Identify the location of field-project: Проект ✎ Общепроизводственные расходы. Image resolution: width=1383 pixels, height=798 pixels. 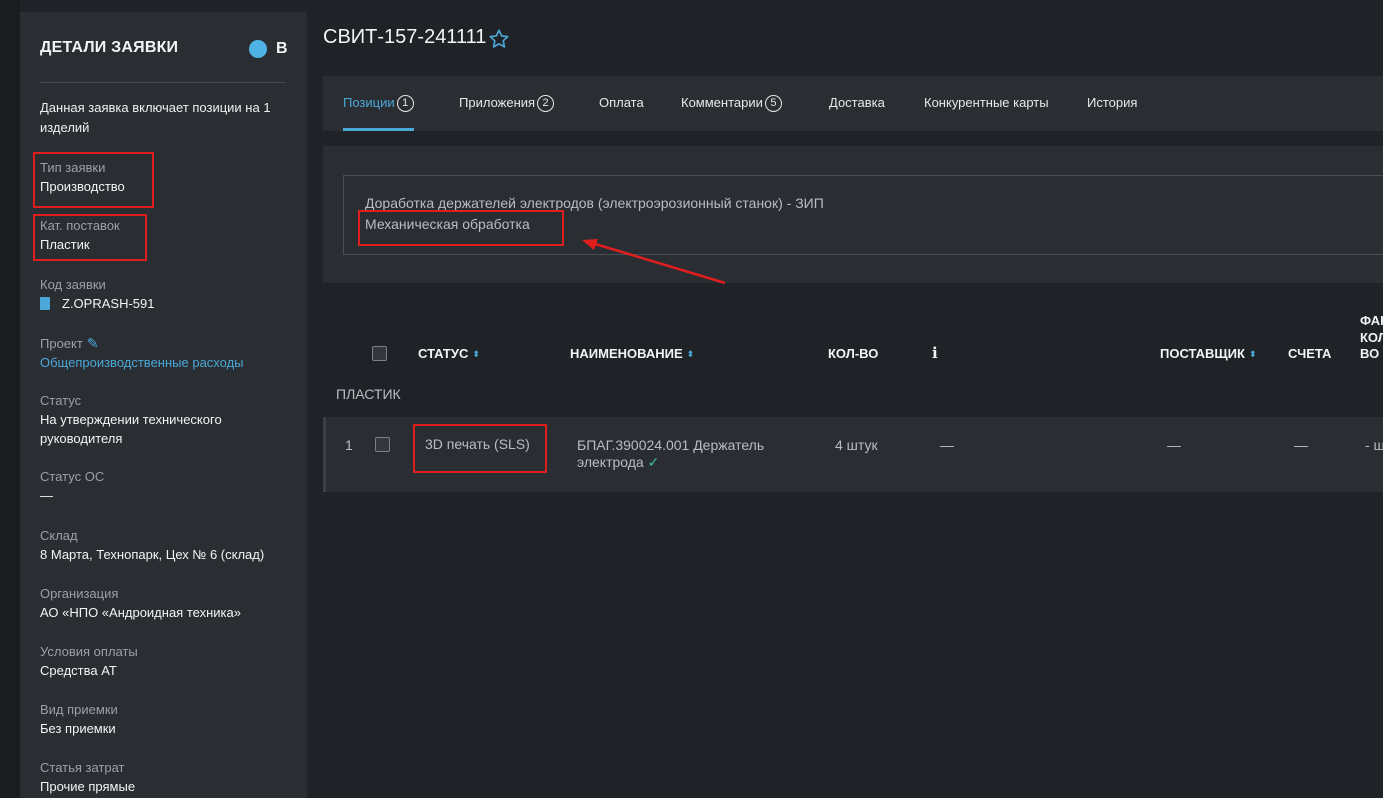
(165, 353).